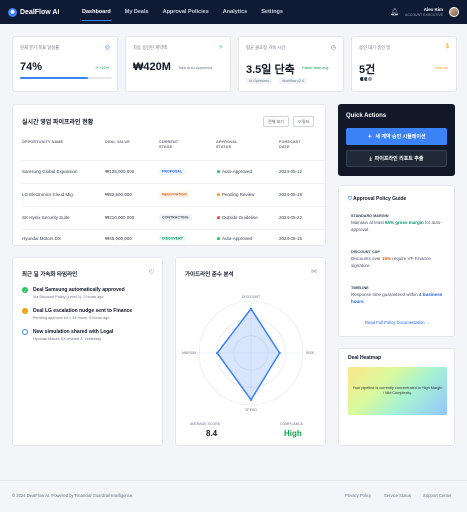 This screenshot has width=467, height=512. What do you see at coordinates (364, 301) in the screenshot?
I see `policy-text-post: .` at bounding box center [364, 301].